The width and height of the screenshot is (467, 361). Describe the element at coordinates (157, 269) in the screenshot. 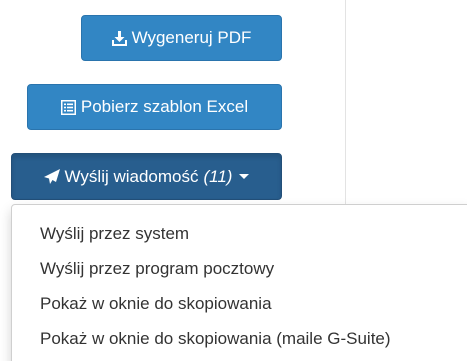

I see `menu-item-send-via-mail-client: Wyślij przez program pocztowy` at that location.